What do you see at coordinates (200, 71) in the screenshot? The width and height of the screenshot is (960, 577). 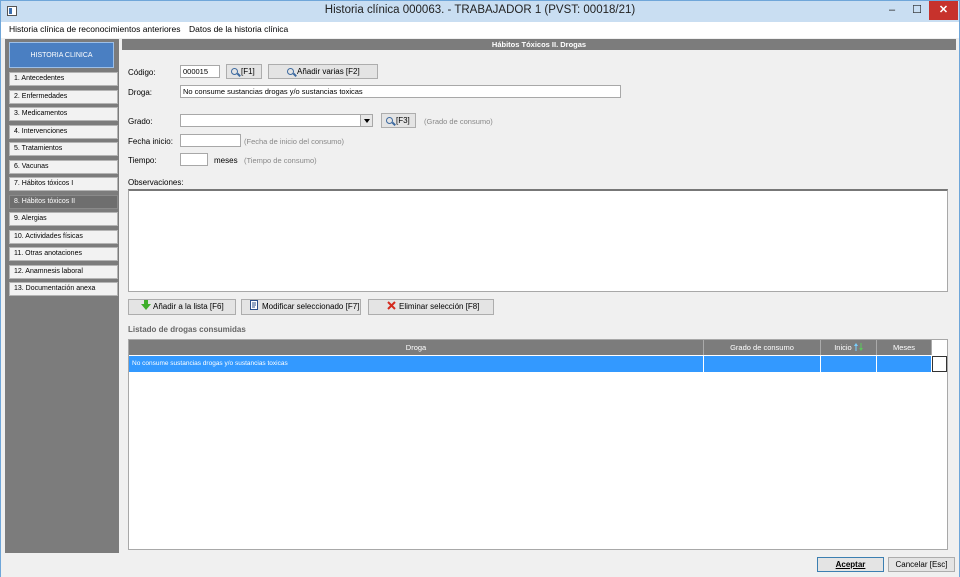 I see `codigo-input: 000015` at bounding box center [200, 71].